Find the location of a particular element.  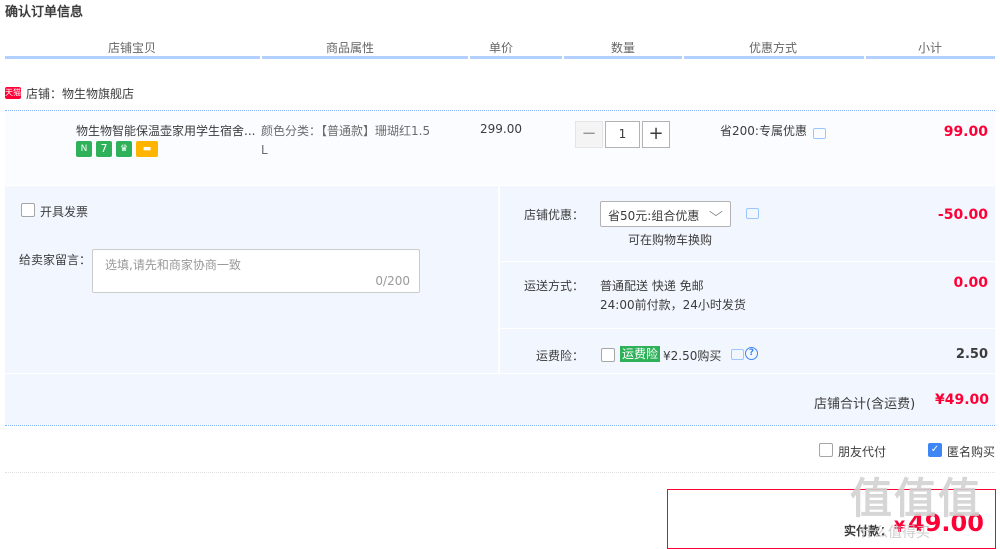

shipping-label: 运送方式： is located at coordinates (554, 286).